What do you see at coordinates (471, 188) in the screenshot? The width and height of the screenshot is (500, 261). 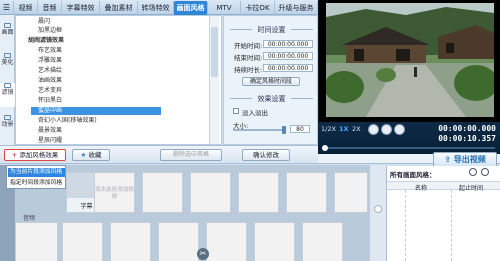 I see `col-time: 起止时间` at bounding box center [471, 188].